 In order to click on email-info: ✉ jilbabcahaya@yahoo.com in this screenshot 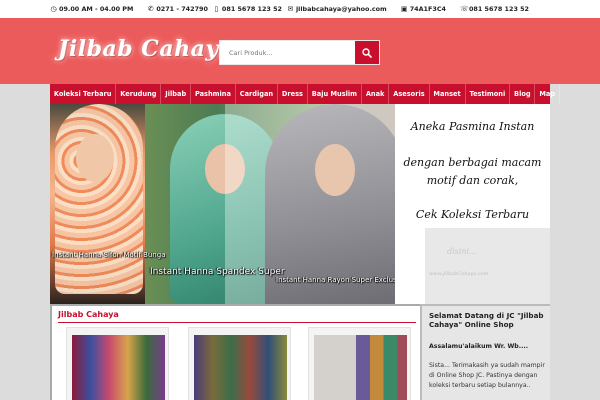, I will do `click(337, 9)`.